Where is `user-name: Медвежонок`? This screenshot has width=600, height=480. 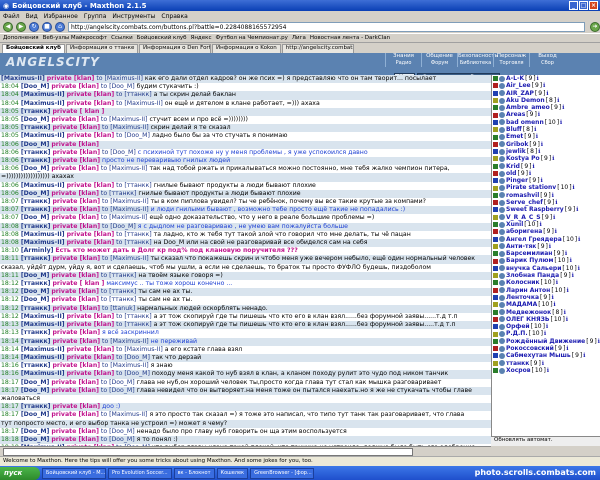
user-name: Медвежонок is located at coordinates (528, 312).